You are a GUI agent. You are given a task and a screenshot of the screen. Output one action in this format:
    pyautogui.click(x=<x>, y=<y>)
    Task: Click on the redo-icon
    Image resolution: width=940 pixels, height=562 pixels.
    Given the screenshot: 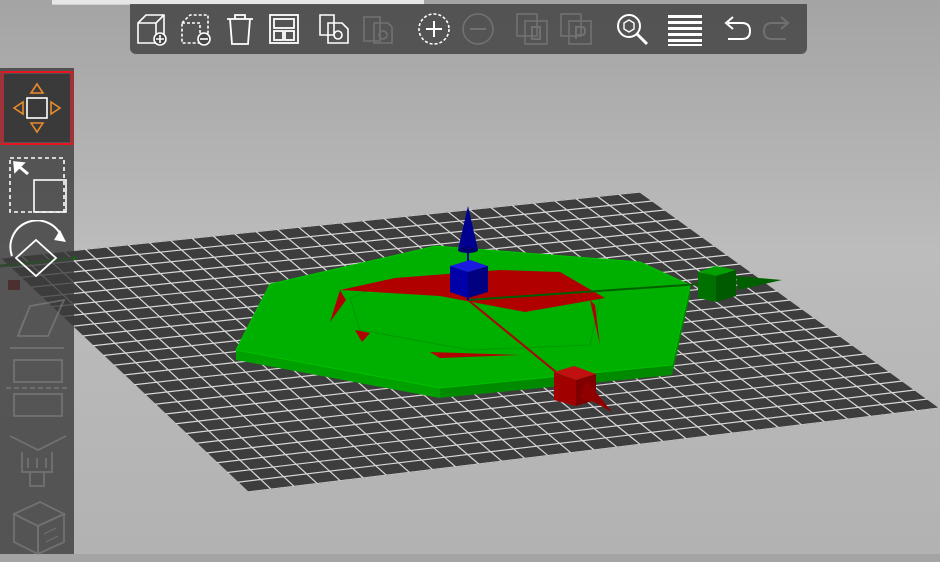 What is the action you would take?
    pyautogui.click(x=776, y=28)
    